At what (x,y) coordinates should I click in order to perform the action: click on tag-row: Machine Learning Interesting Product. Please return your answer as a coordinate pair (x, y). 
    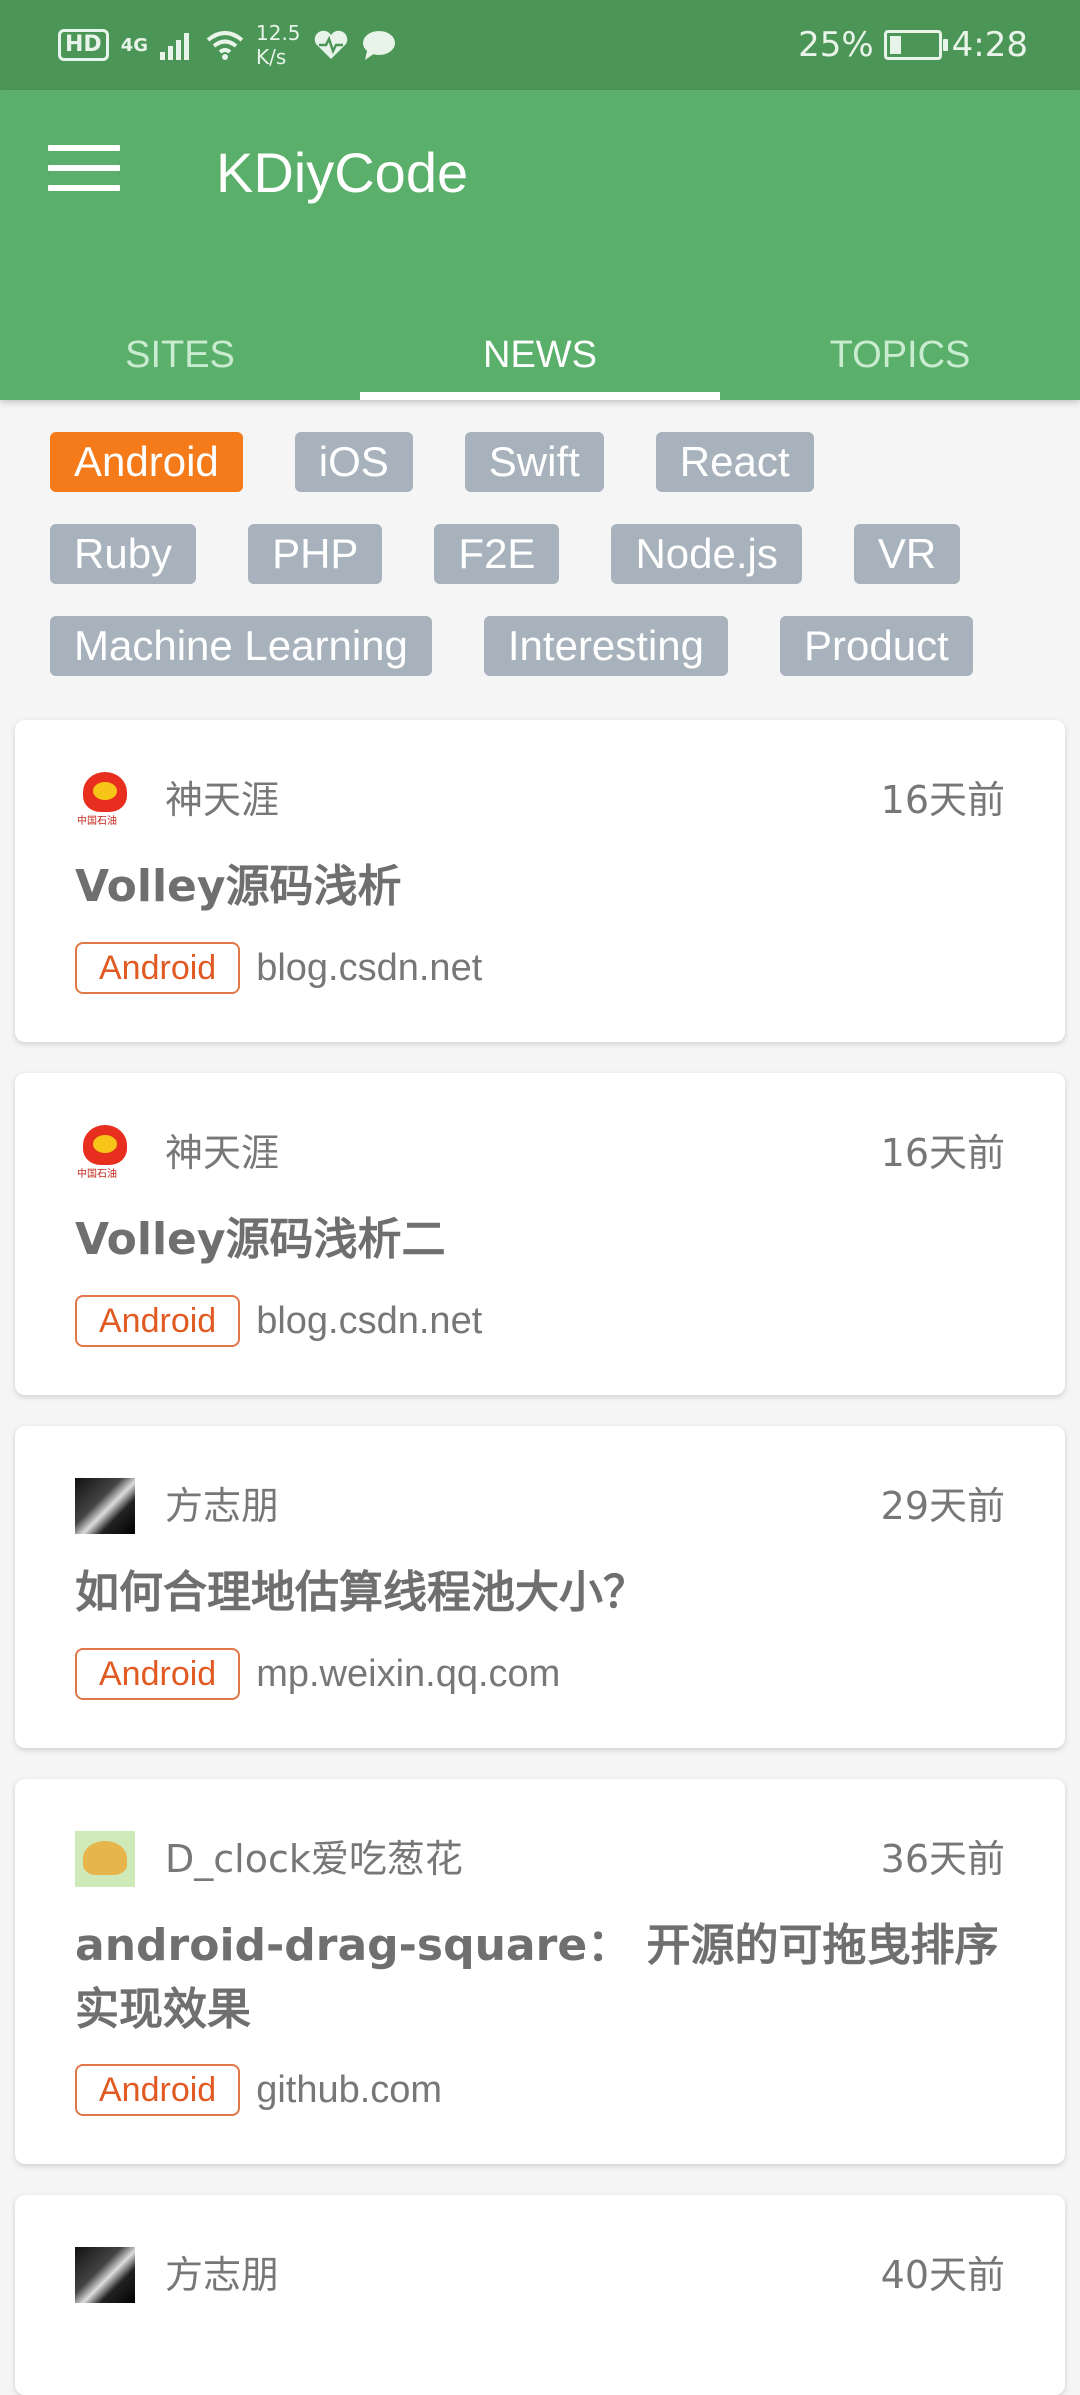
    Looking at the image, I should click on (550, 646).